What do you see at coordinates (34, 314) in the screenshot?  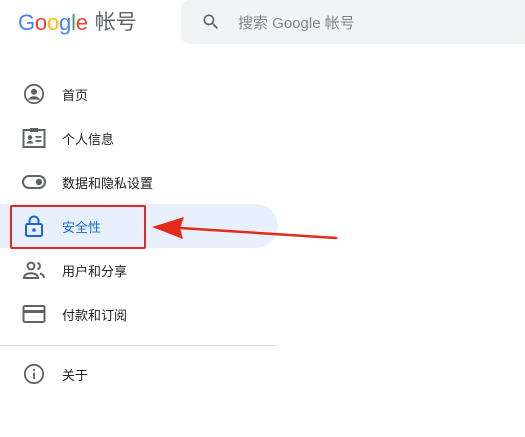 I see `credit-card-icon` at bounding box center [34, 314].